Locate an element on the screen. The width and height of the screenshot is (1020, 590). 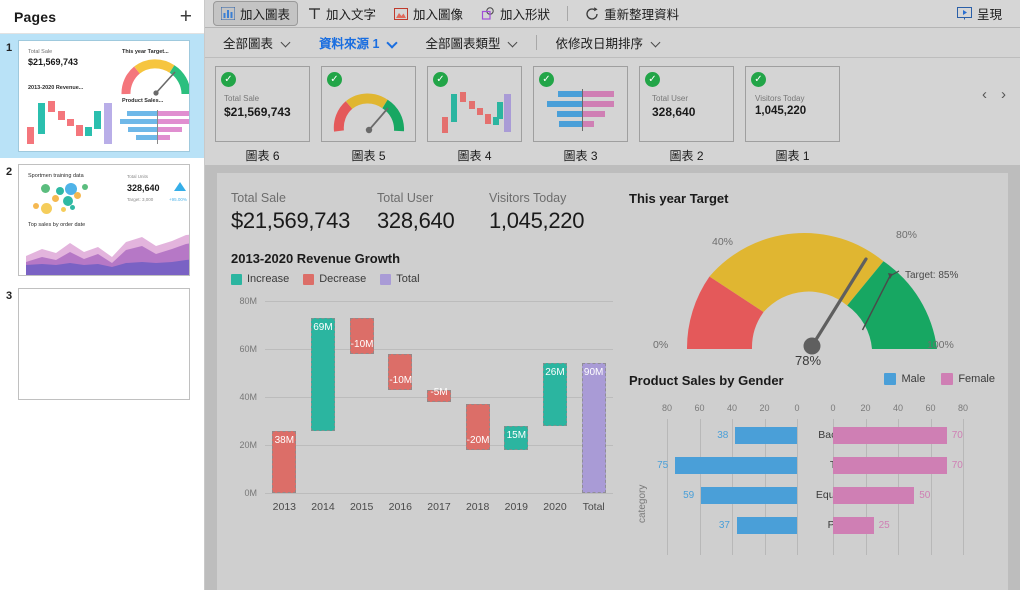
chart-card-4: ✓ 圖表 4 is located at coordinates (474, 115).